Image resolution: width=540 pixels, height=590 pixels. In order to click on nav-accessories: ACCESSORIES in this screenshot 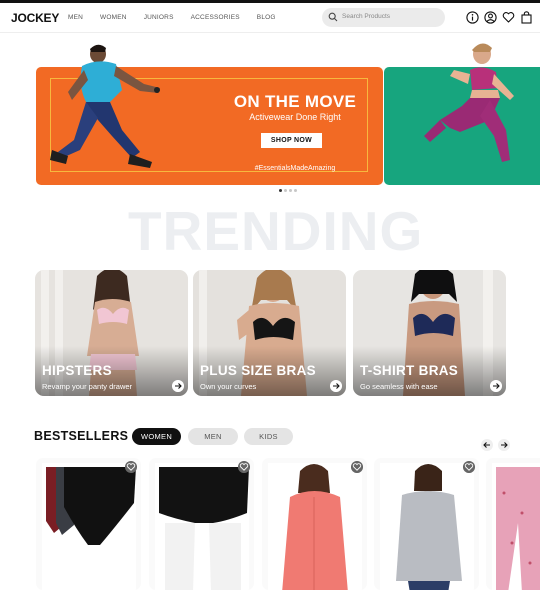, I will do `click(215, 17)`.